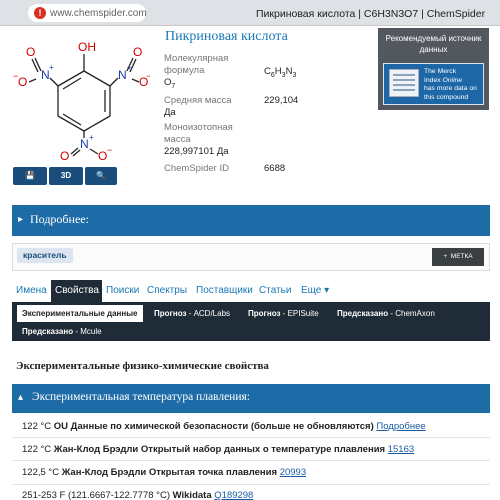 This screenshot has height=500, width=500. What do you see at coordinates (31, 291) in the screenshot?
I see `tab-names: Имена` at bounding box center [31, 291].